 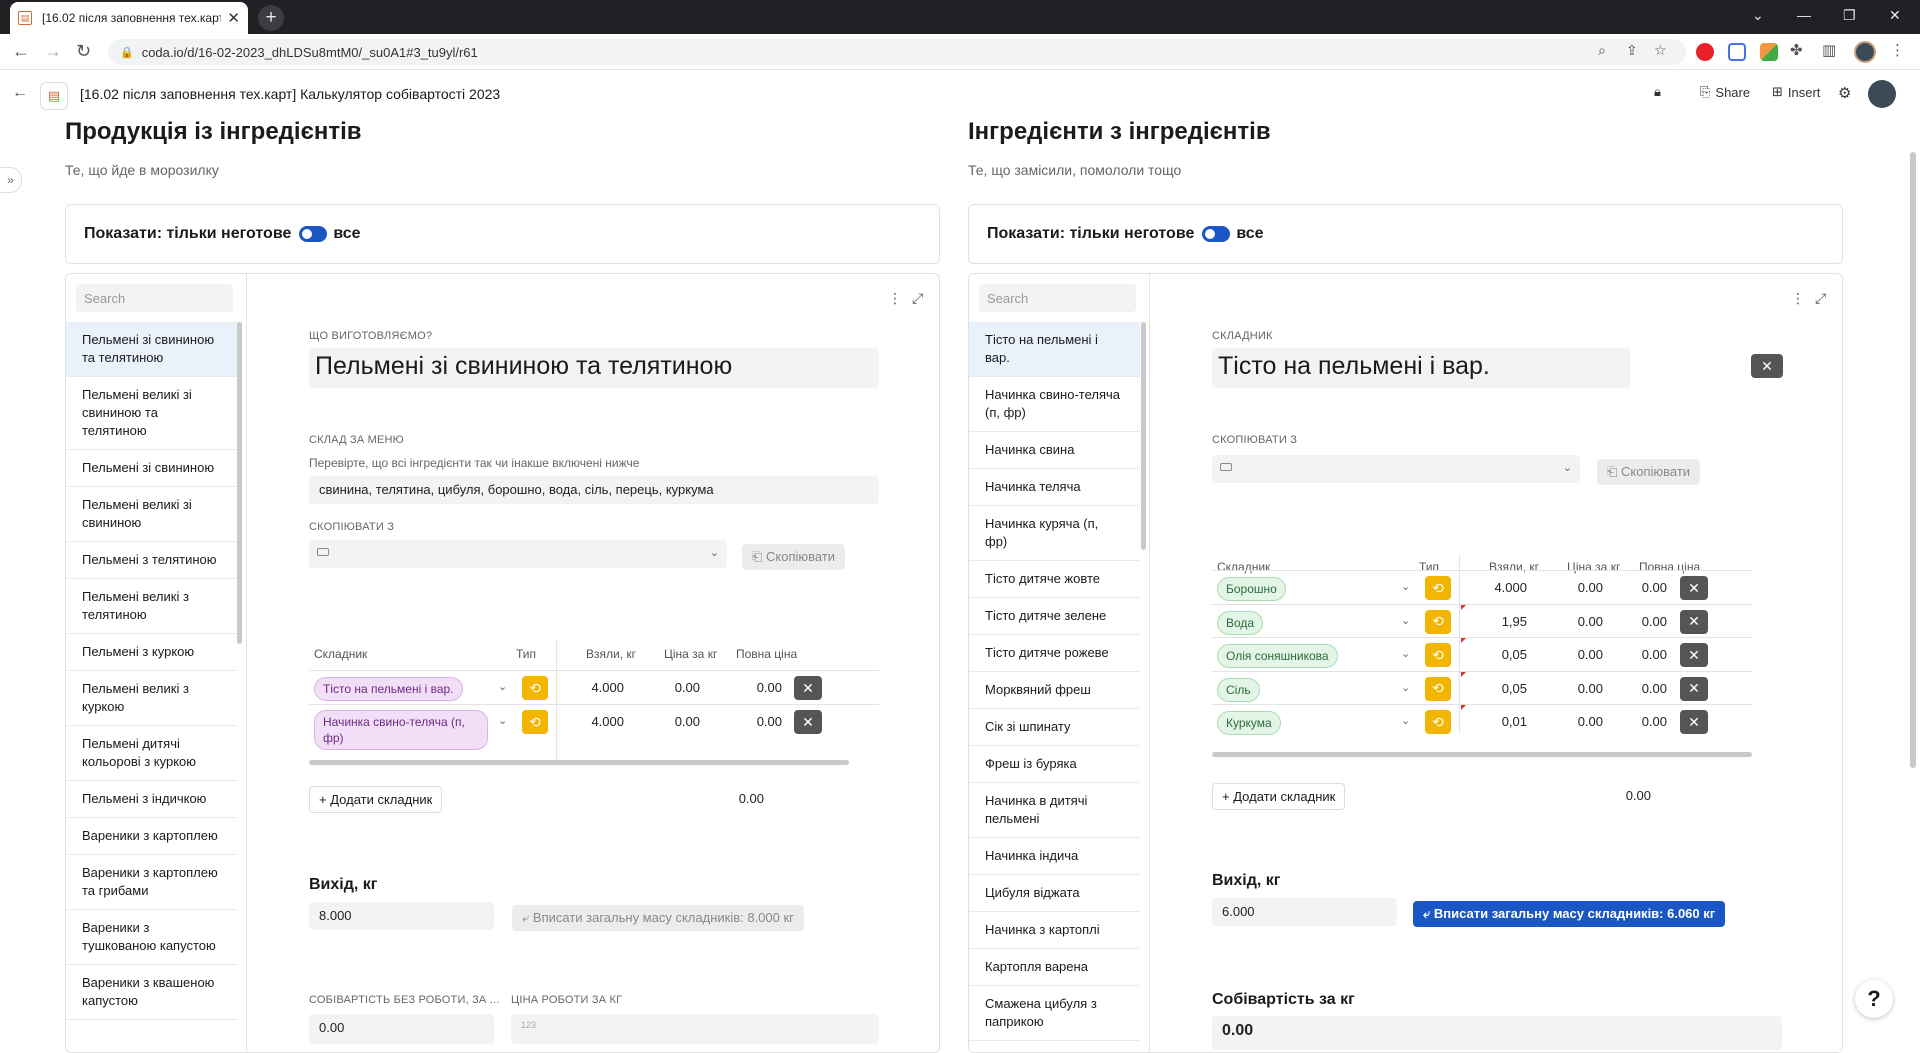 I want to click on table-scrollbar, so click(x=1482, y=754).